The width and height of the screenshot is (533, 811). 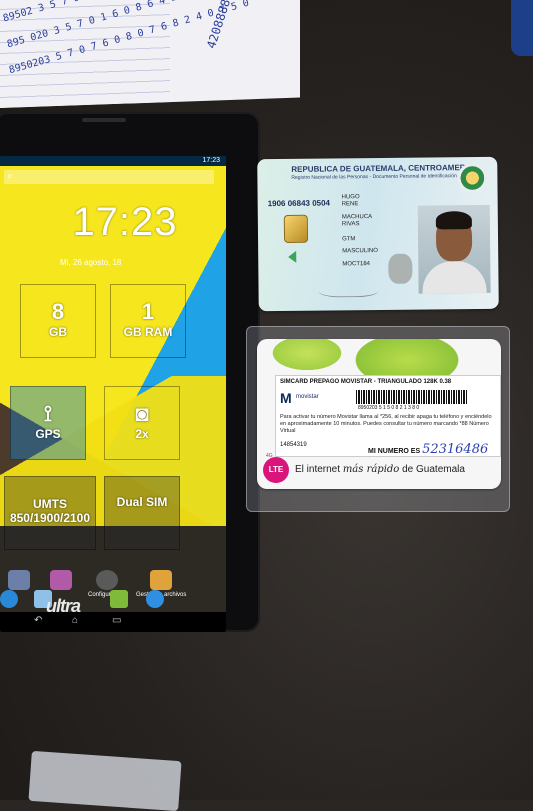 What do you see at coordinates (412, 397) in the screenshot?
I see `barcode` at bounding box center [412, 397].